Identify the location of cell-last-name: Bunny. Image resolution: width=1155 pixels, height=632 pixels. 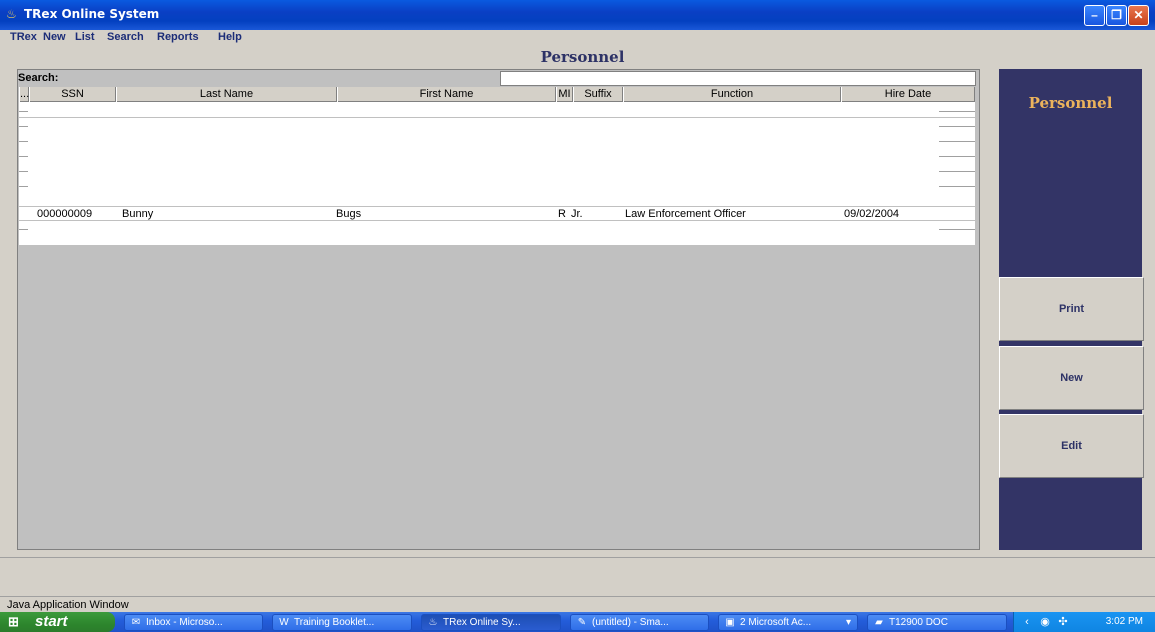
(138, 214).